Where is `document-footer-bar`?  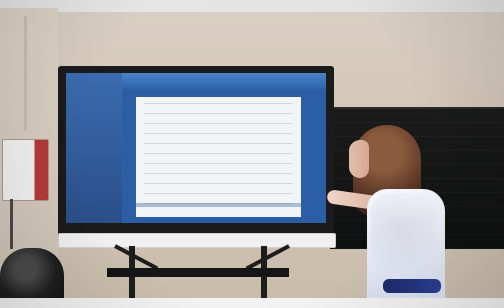 document-footer-bar is located at coordinates (218, 205).